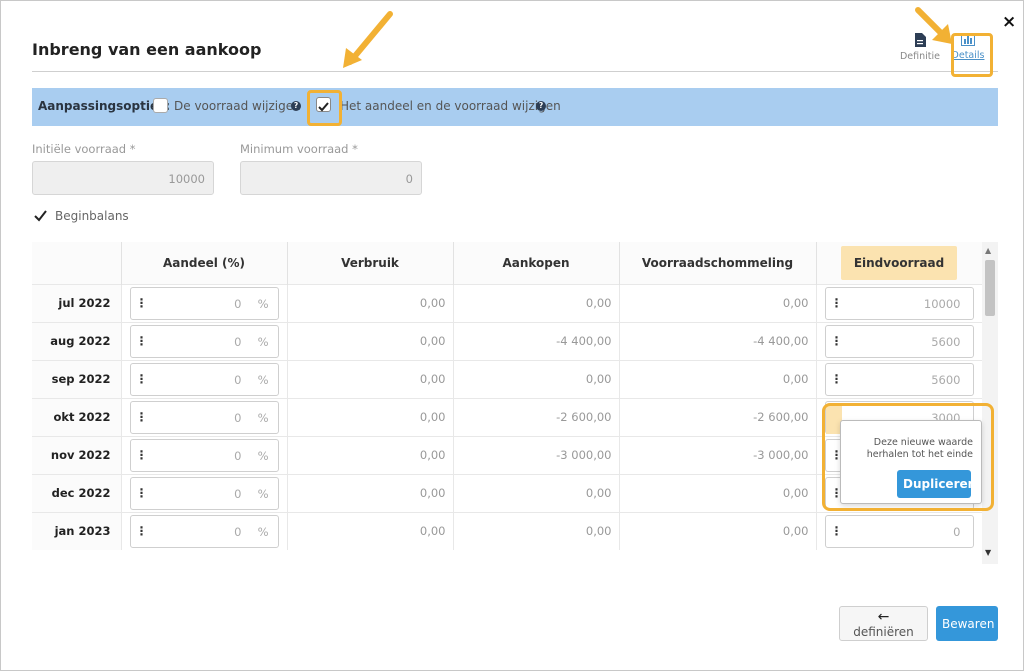 This screenshot has height=671, width=1024. Describe the element at coordinates (77, 416) in the screenshot. I see `row-month: okt 2022` at that location.